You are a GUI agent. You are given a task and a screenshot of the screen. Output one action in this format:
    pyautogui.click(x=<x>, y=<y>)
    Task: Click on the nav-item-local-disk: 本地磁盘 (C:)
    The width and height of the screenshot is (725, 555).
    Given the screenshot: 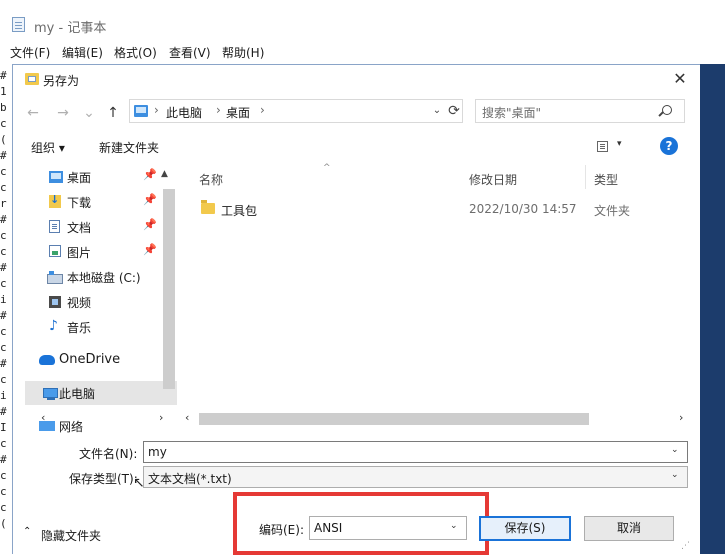 What is the action you would take?
    pyautogui.click(x=101, y=277)
    